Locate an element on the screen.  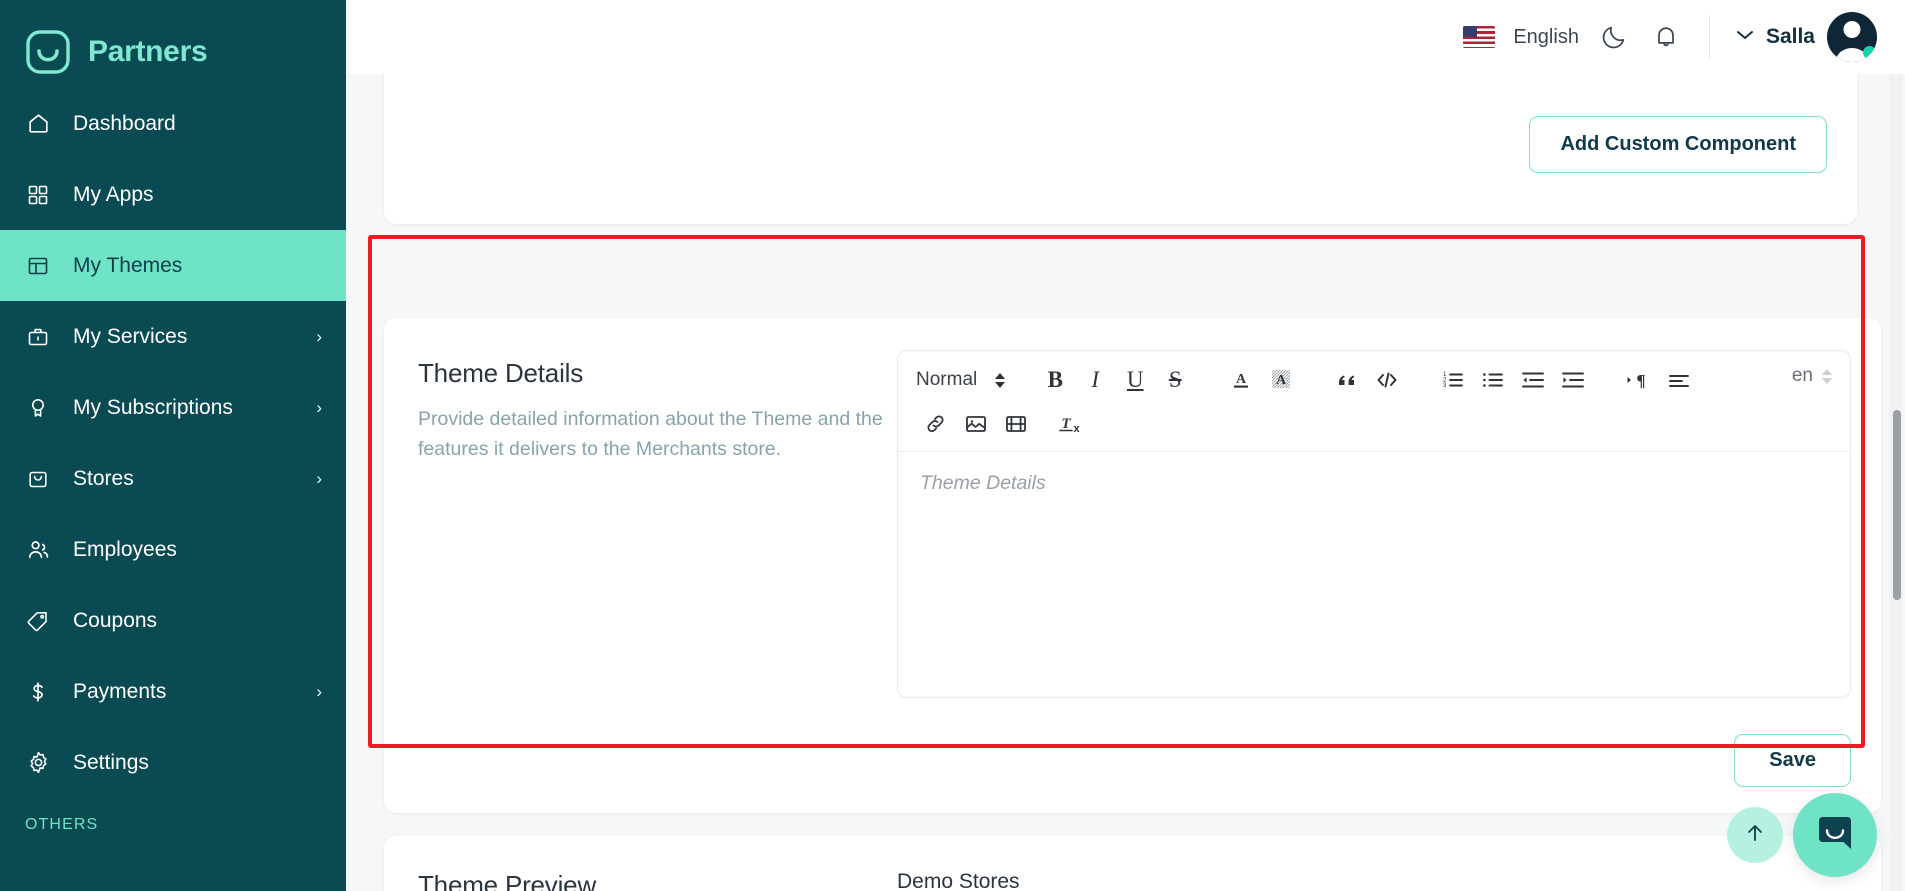
format-select-value: Normal is located at coordinates (947, 379).